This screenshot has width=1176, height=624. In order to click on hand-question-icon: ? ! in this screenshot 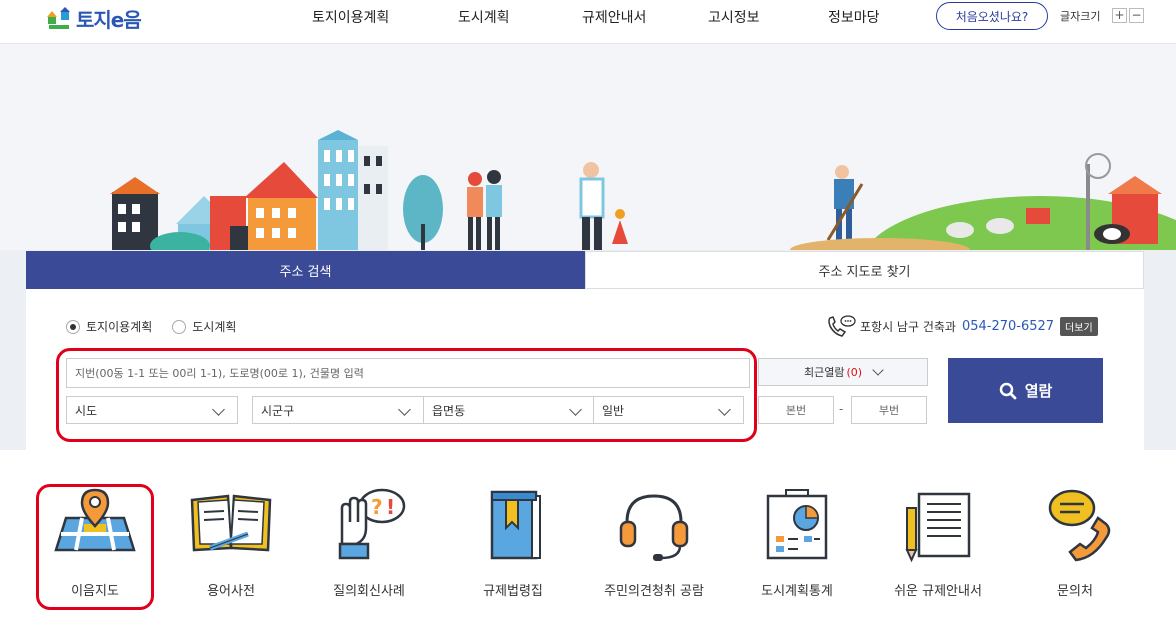, I will do `click(372, 524)`.